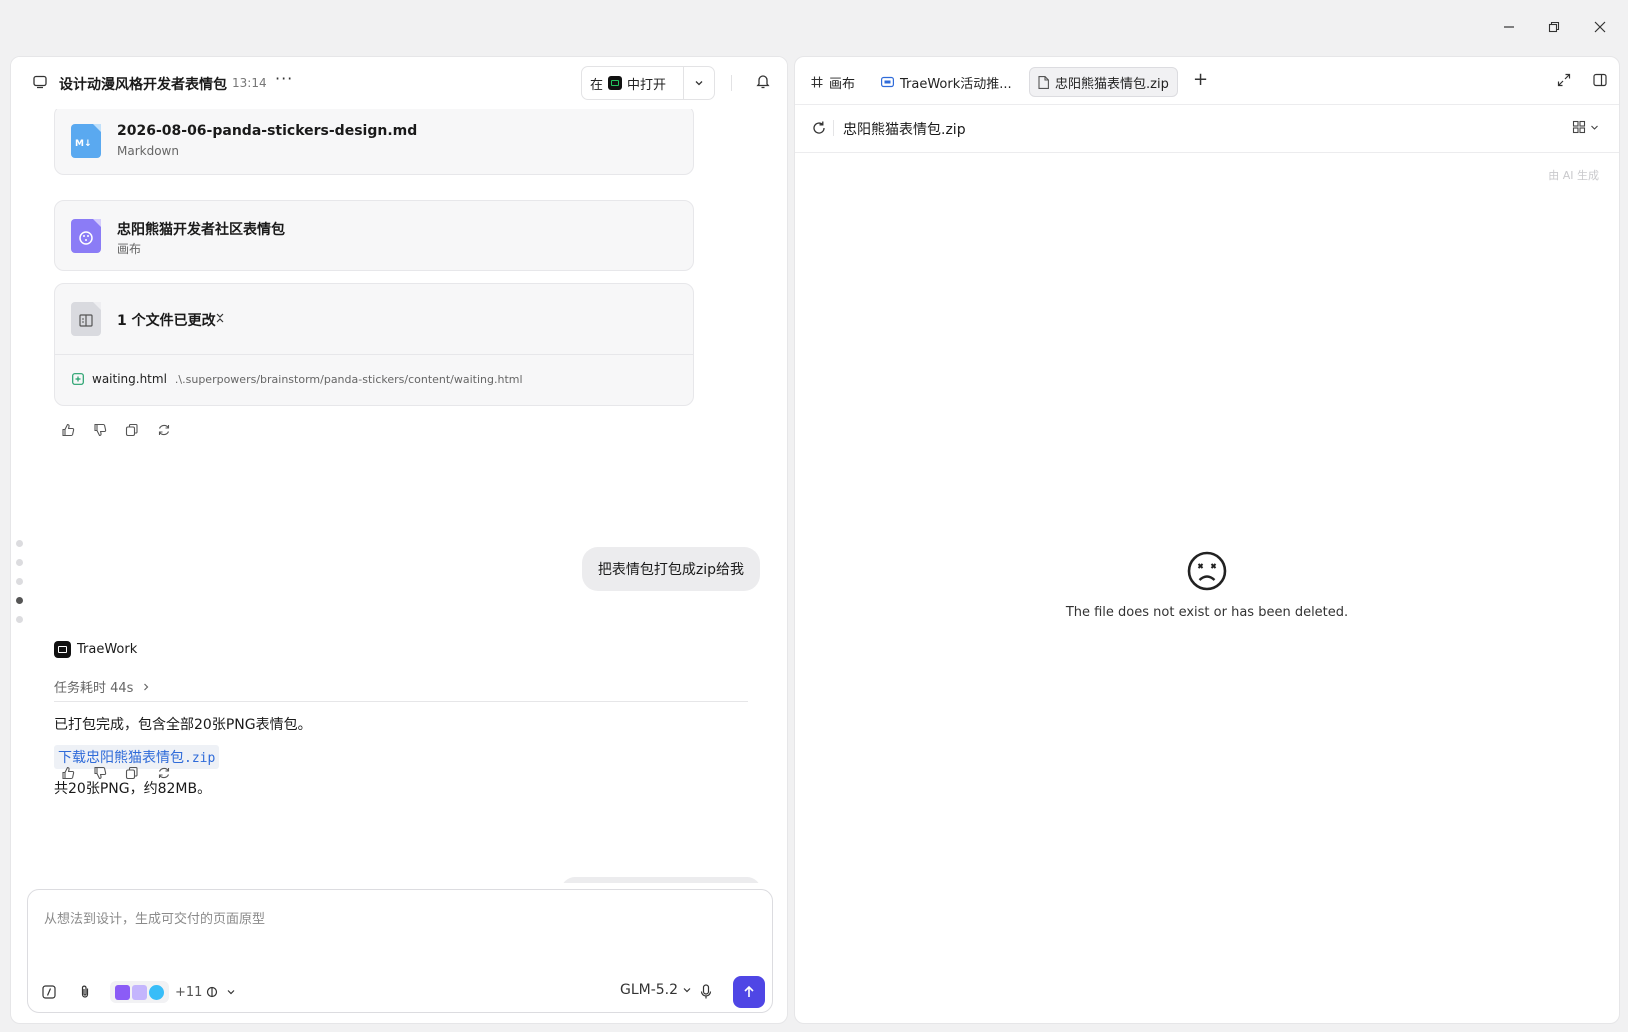  I want to click on tab-canvas: 画布, so click(833, 82).